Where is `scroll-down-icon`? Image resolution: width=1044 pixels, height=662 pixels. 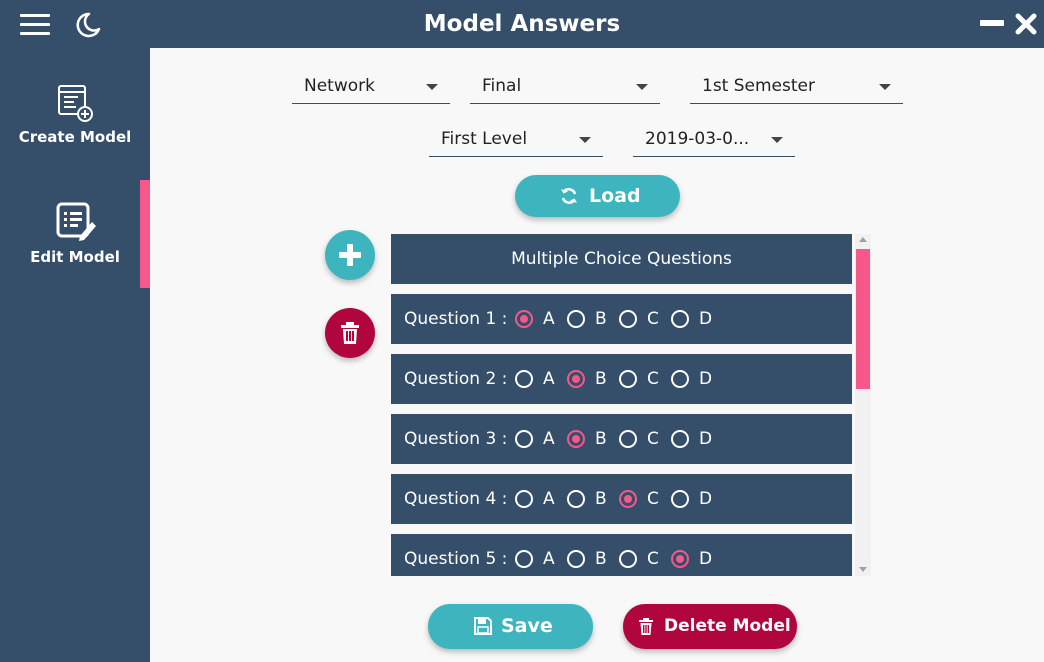 scroll-down-icon is located at coordinates (863, 569).